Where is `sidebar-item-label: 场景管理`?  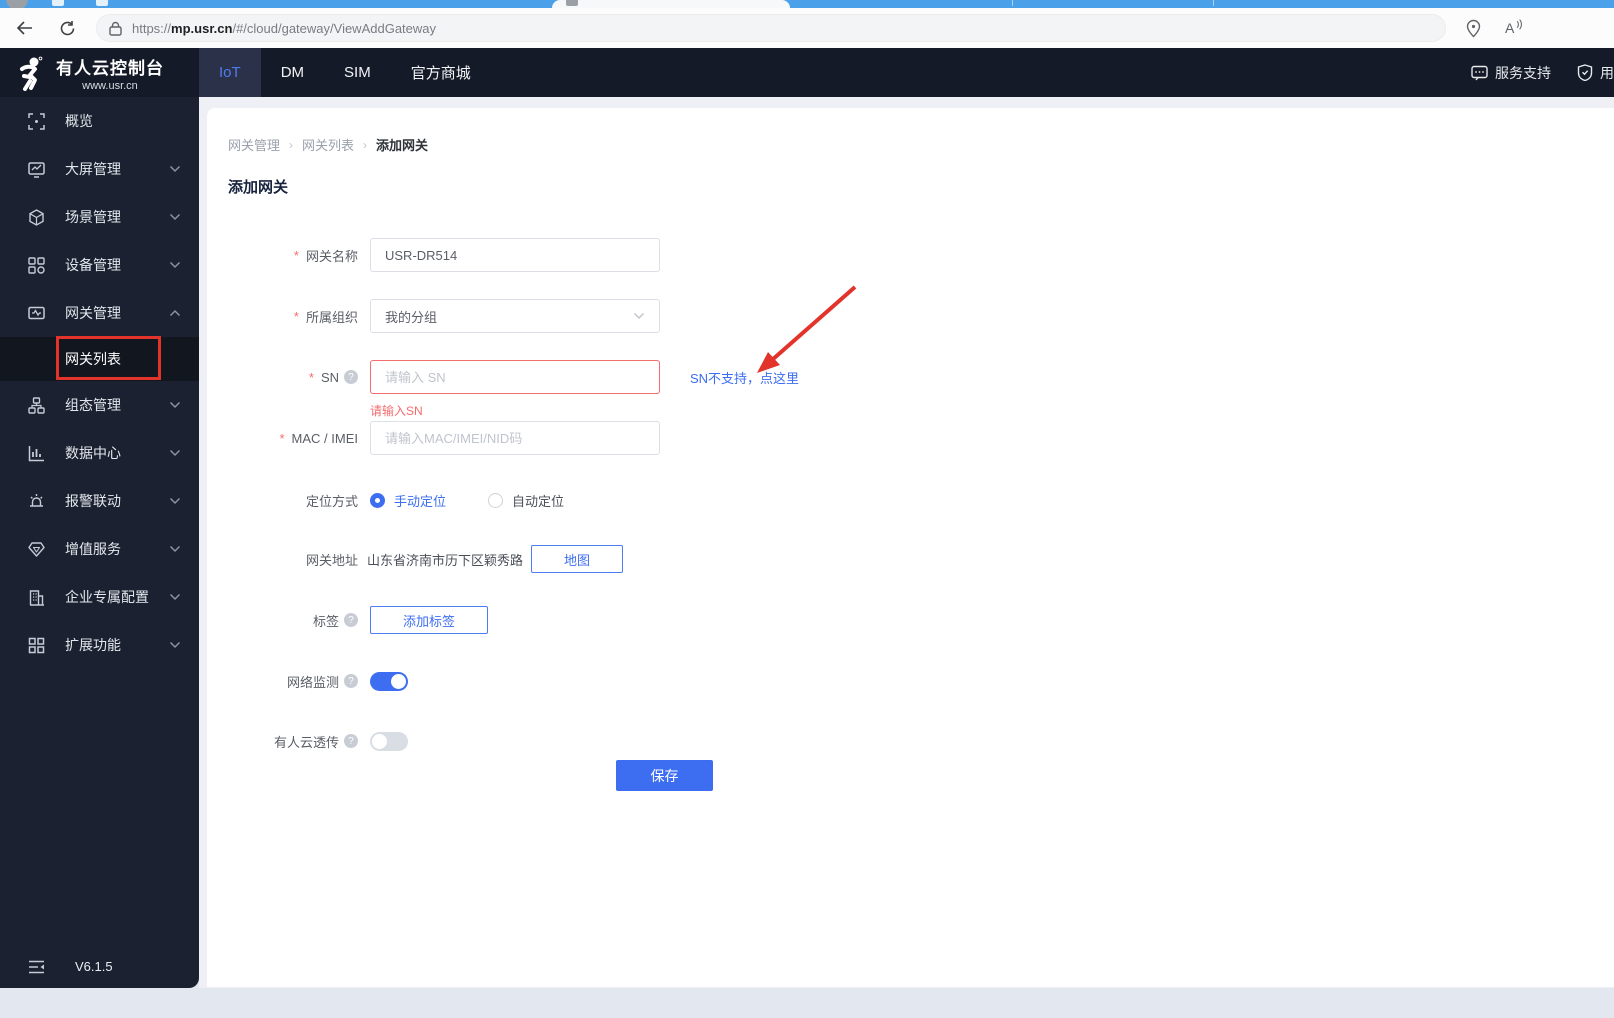 sidebar-item-label: 场景管理 is located at coordinates (93, 217).